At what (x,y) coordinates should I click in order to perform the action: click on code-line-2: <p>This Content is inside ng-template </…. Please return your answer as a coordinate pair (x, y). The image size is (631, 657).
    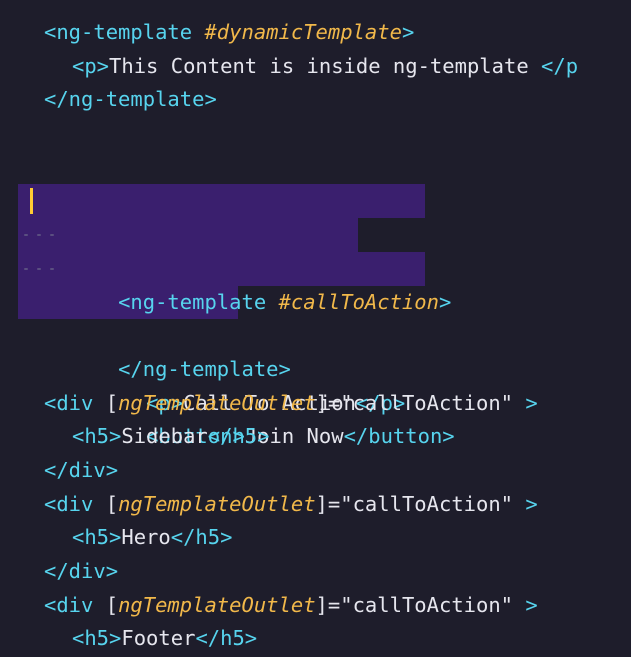
    Looking at the image, I should click on (315, 67).